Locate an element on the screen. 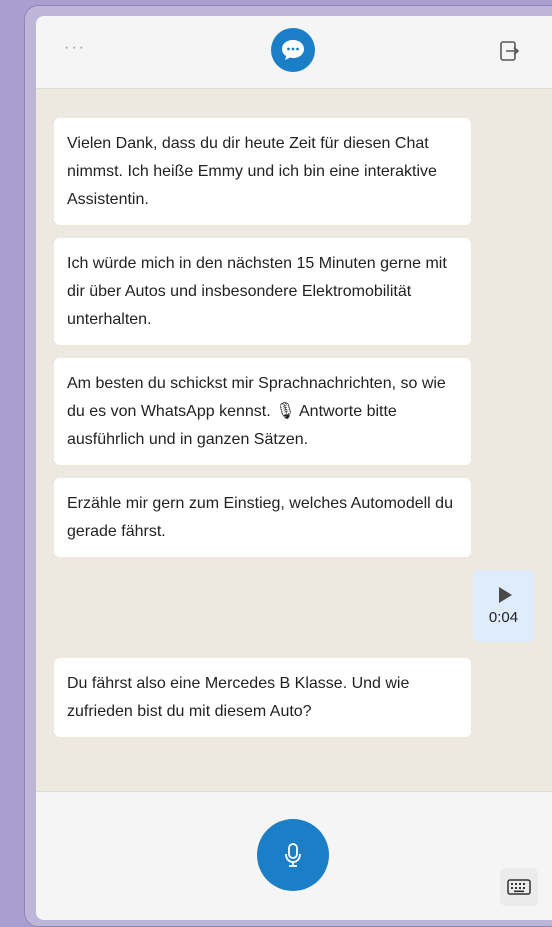 The width and height of the screenshot is (552, 927). chat-header: ··· is located at coordinates (294, 52).